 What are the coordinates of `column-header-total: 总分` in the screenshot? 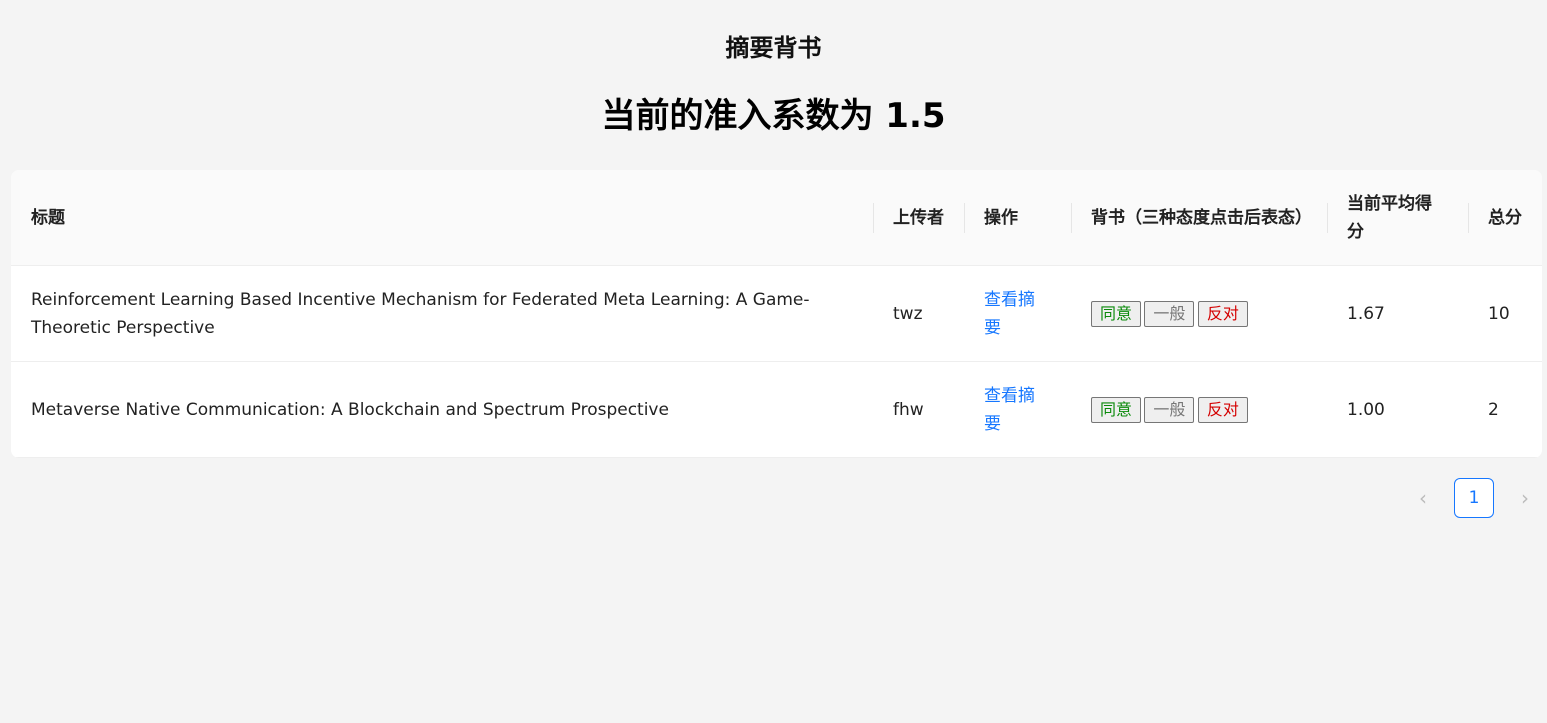 It's located at (1505, 218).